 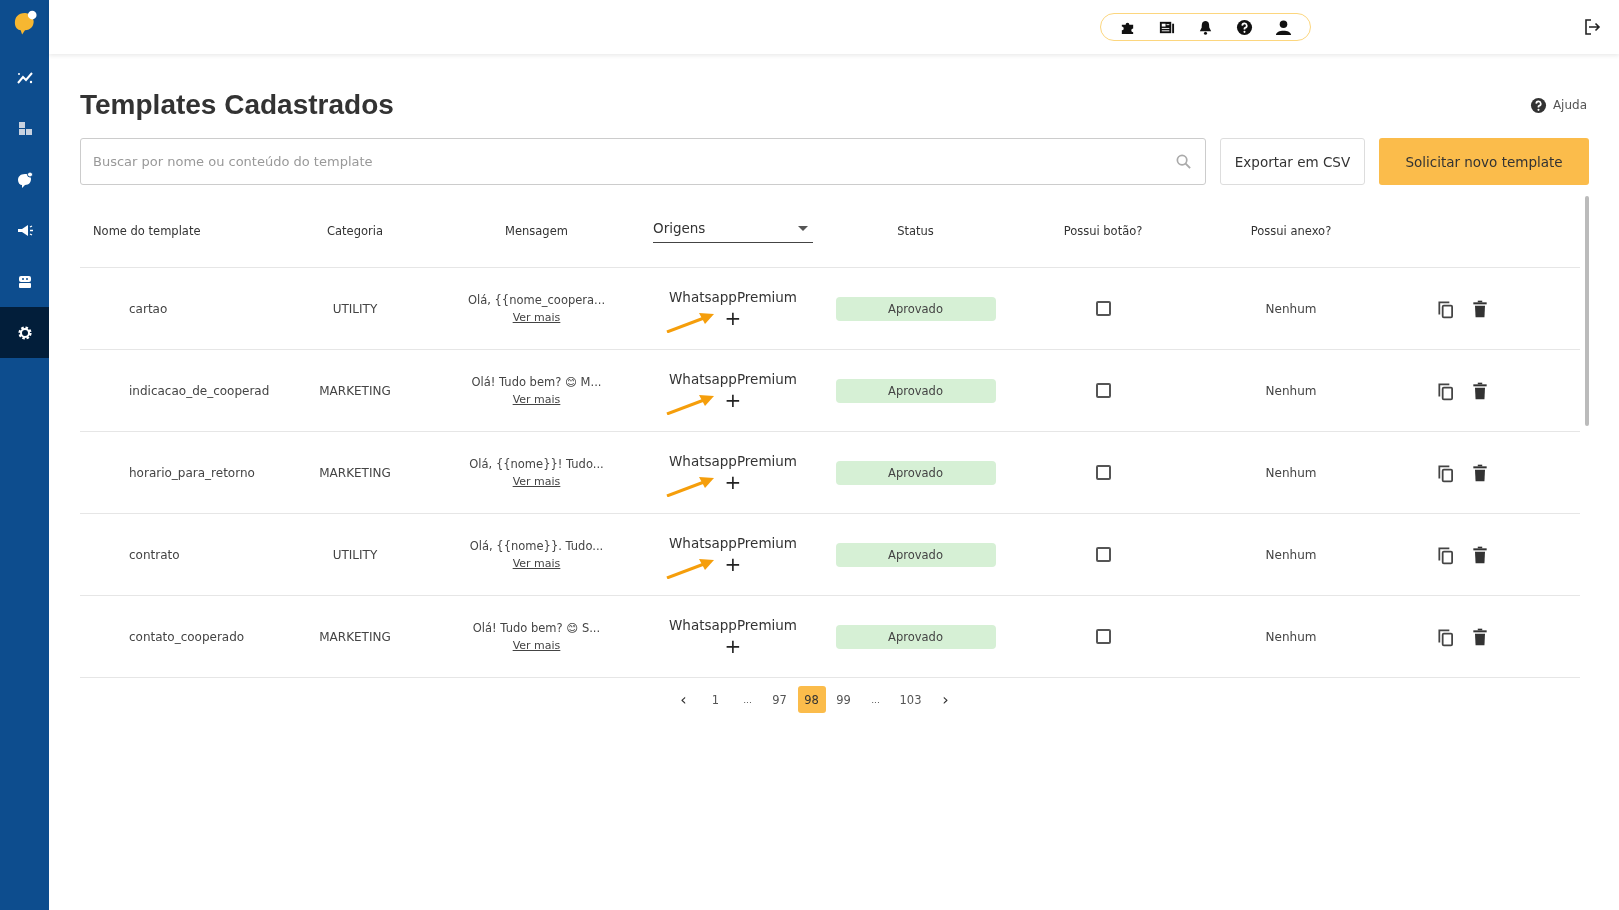 What do you see at coordinates (733, 230) in the screenshot?
I see `origin-select: Origens` at bounding box center [733, 230].